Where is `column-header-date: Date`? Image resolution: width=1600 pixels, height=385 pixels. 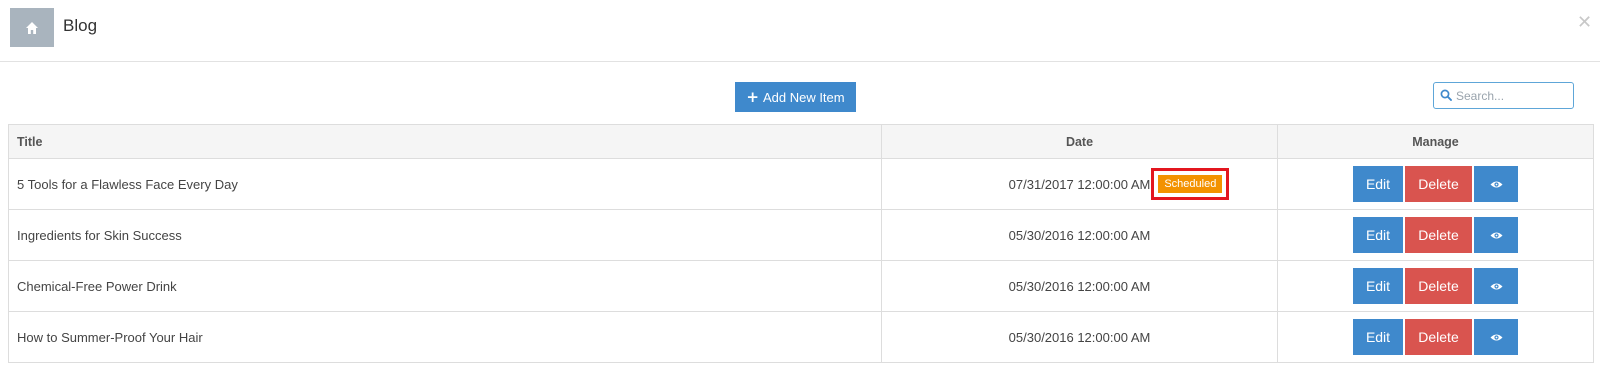 column-header-date: Date is located at coordinates (1079, 141).